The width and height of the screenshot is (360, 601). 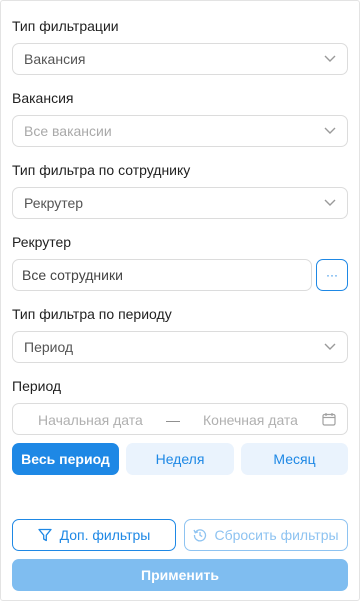 I want to click on filter-type-select: Вакансия, so click(x=180, y=59).